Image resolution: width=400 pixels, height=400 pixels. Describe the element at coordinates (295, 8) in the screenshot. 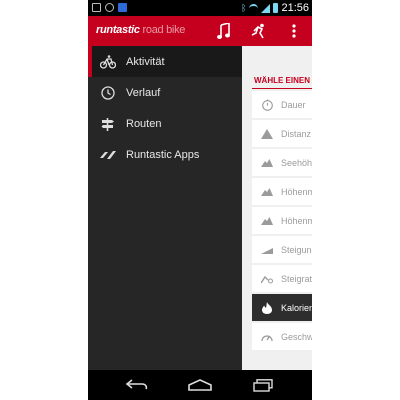

I see `status-time: 21:56` at that location.